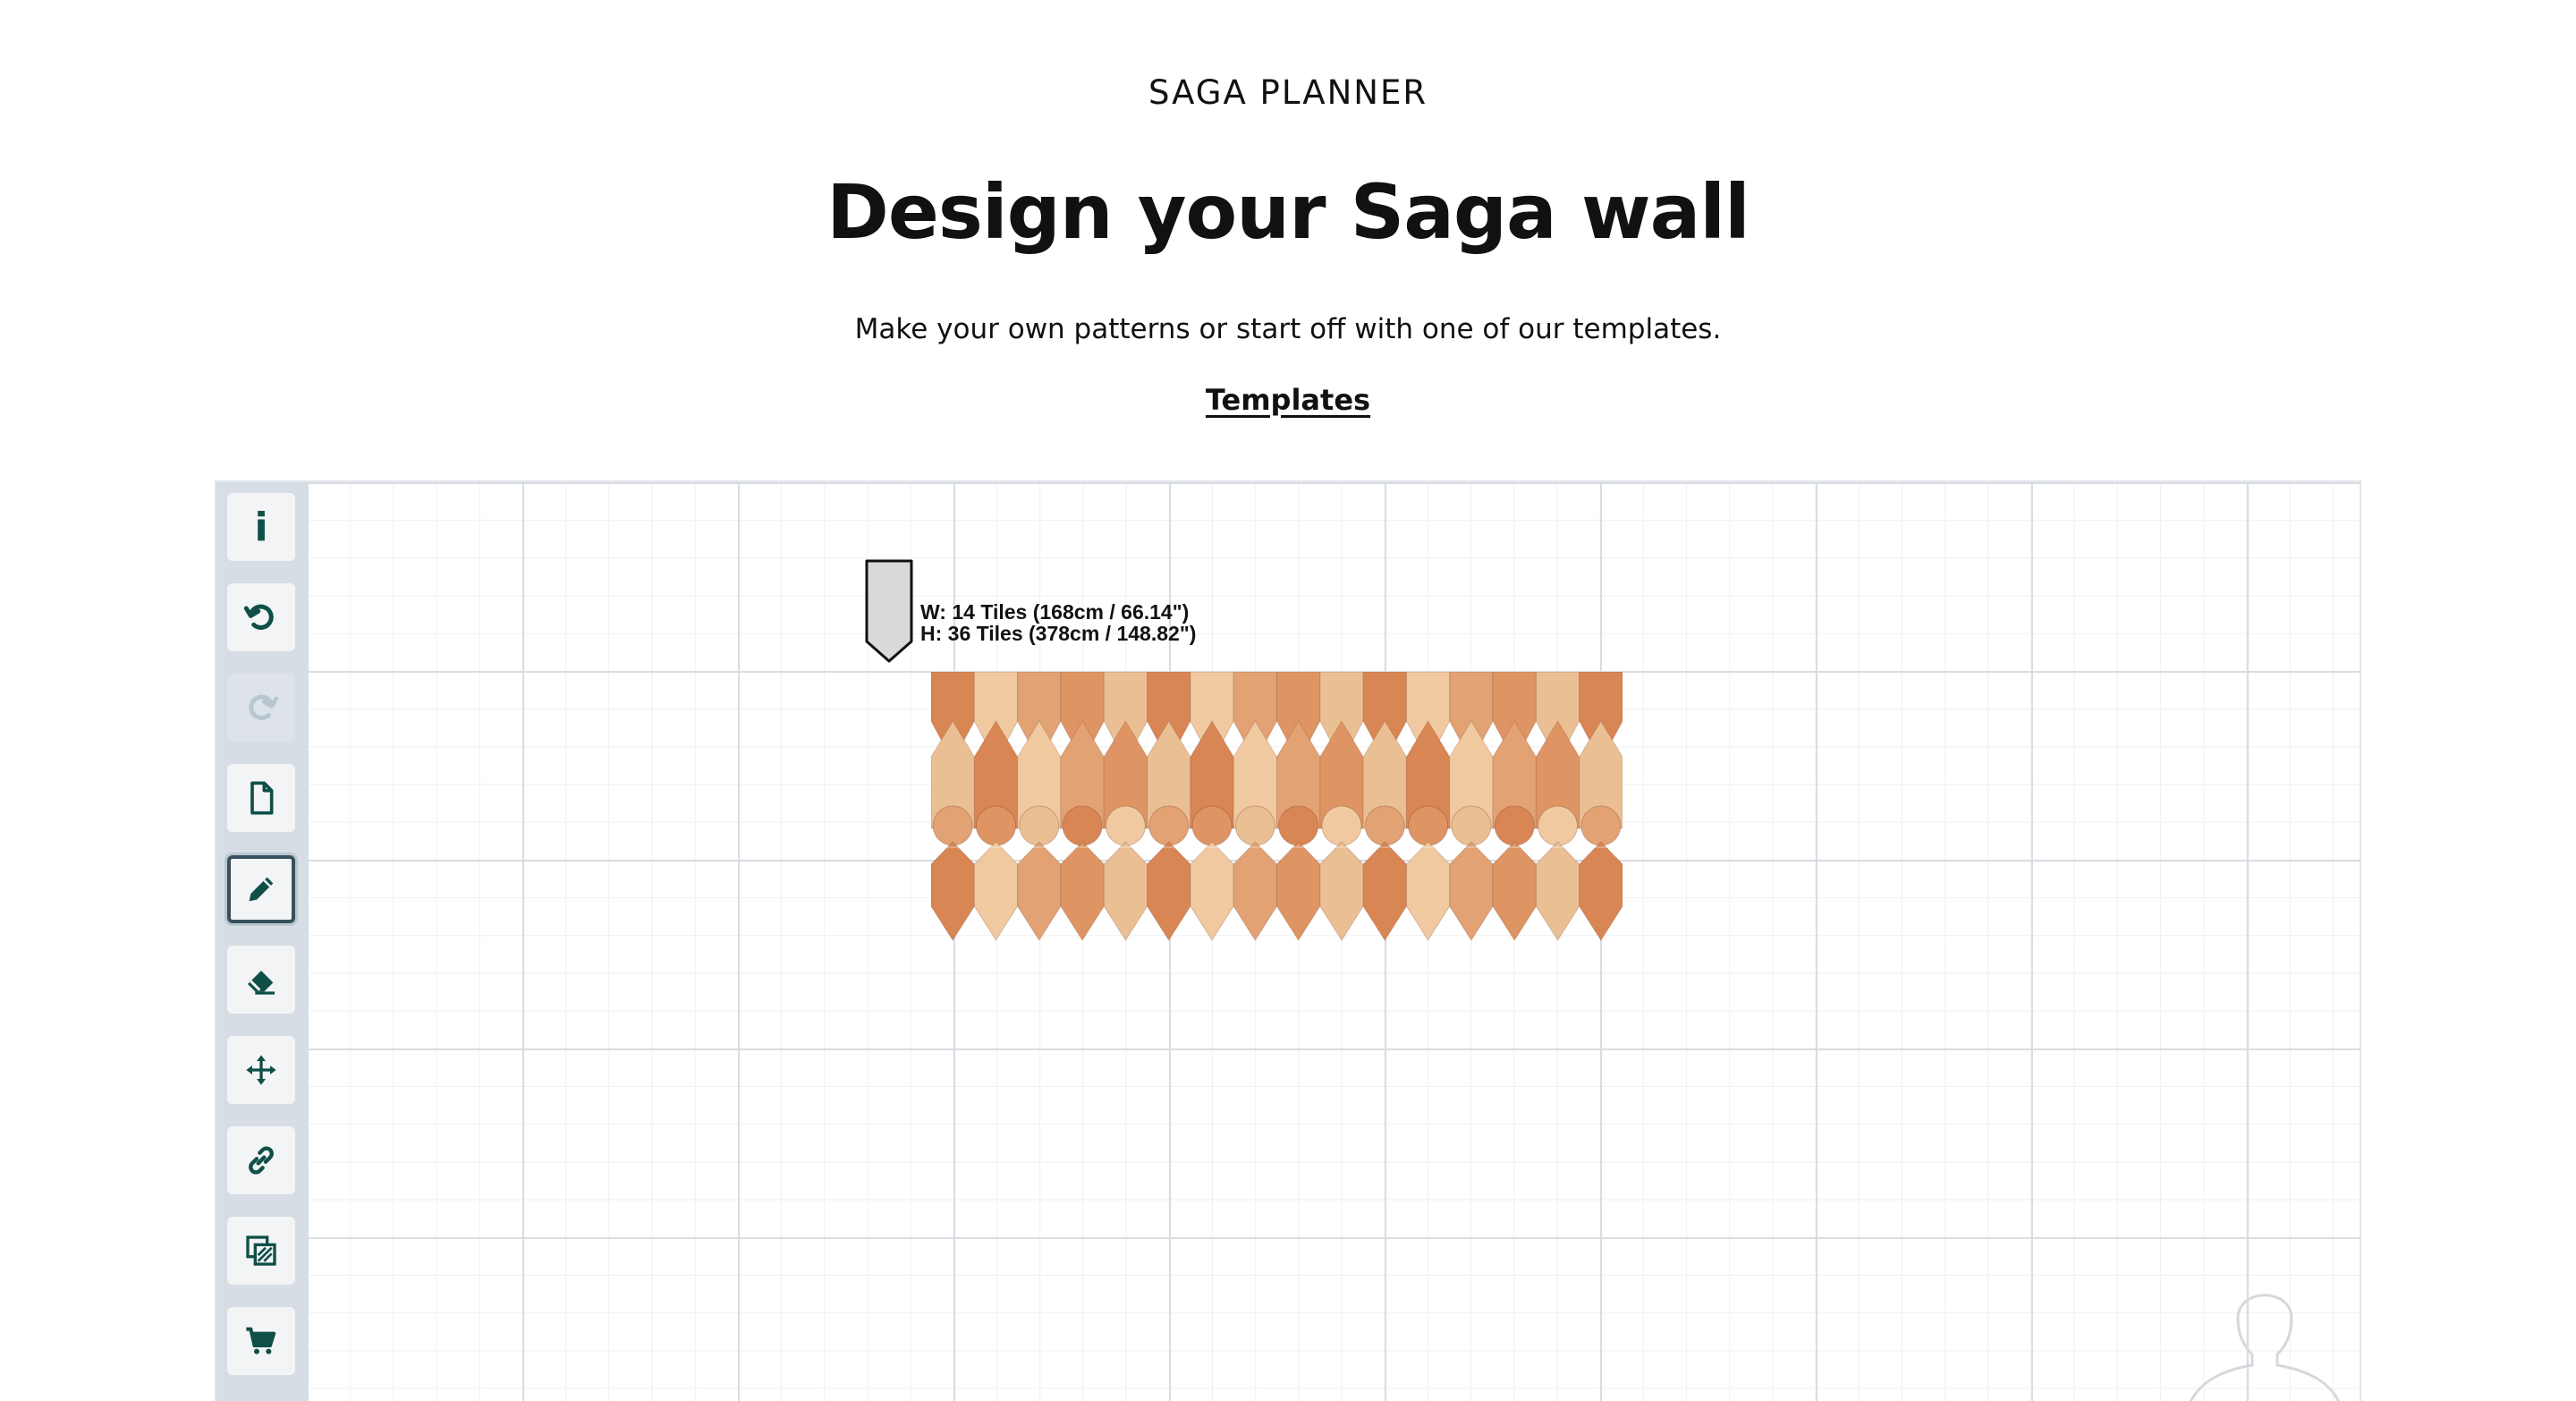  What do you see at coordinates (2265, 1347) in the screenshot?
I see `person-scale-icon` at bounding box center [2265, 1347].